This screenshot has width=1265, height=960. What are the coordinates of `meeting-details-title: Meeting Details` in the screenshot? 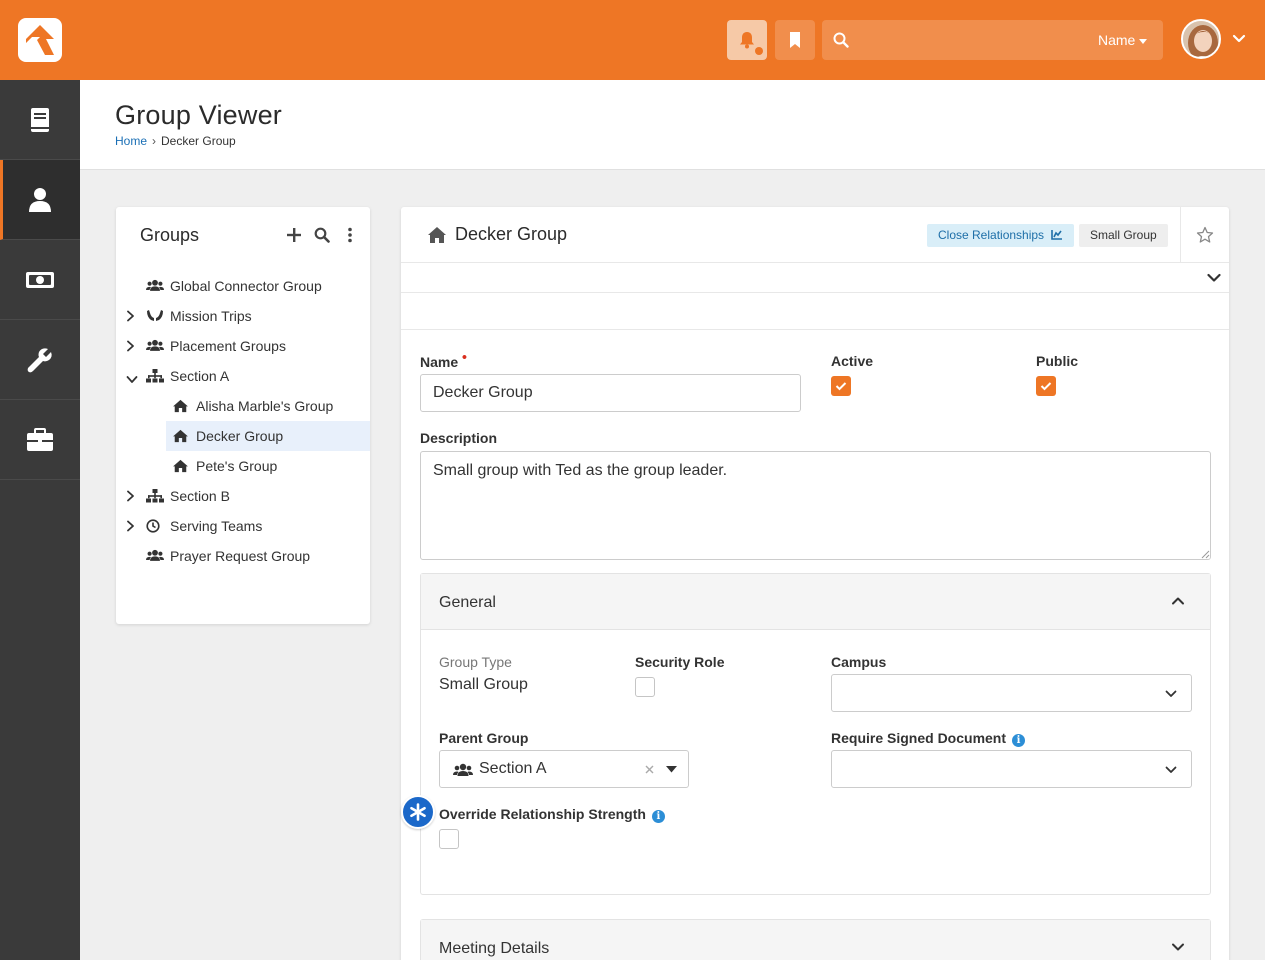 It's located at (494, 948).